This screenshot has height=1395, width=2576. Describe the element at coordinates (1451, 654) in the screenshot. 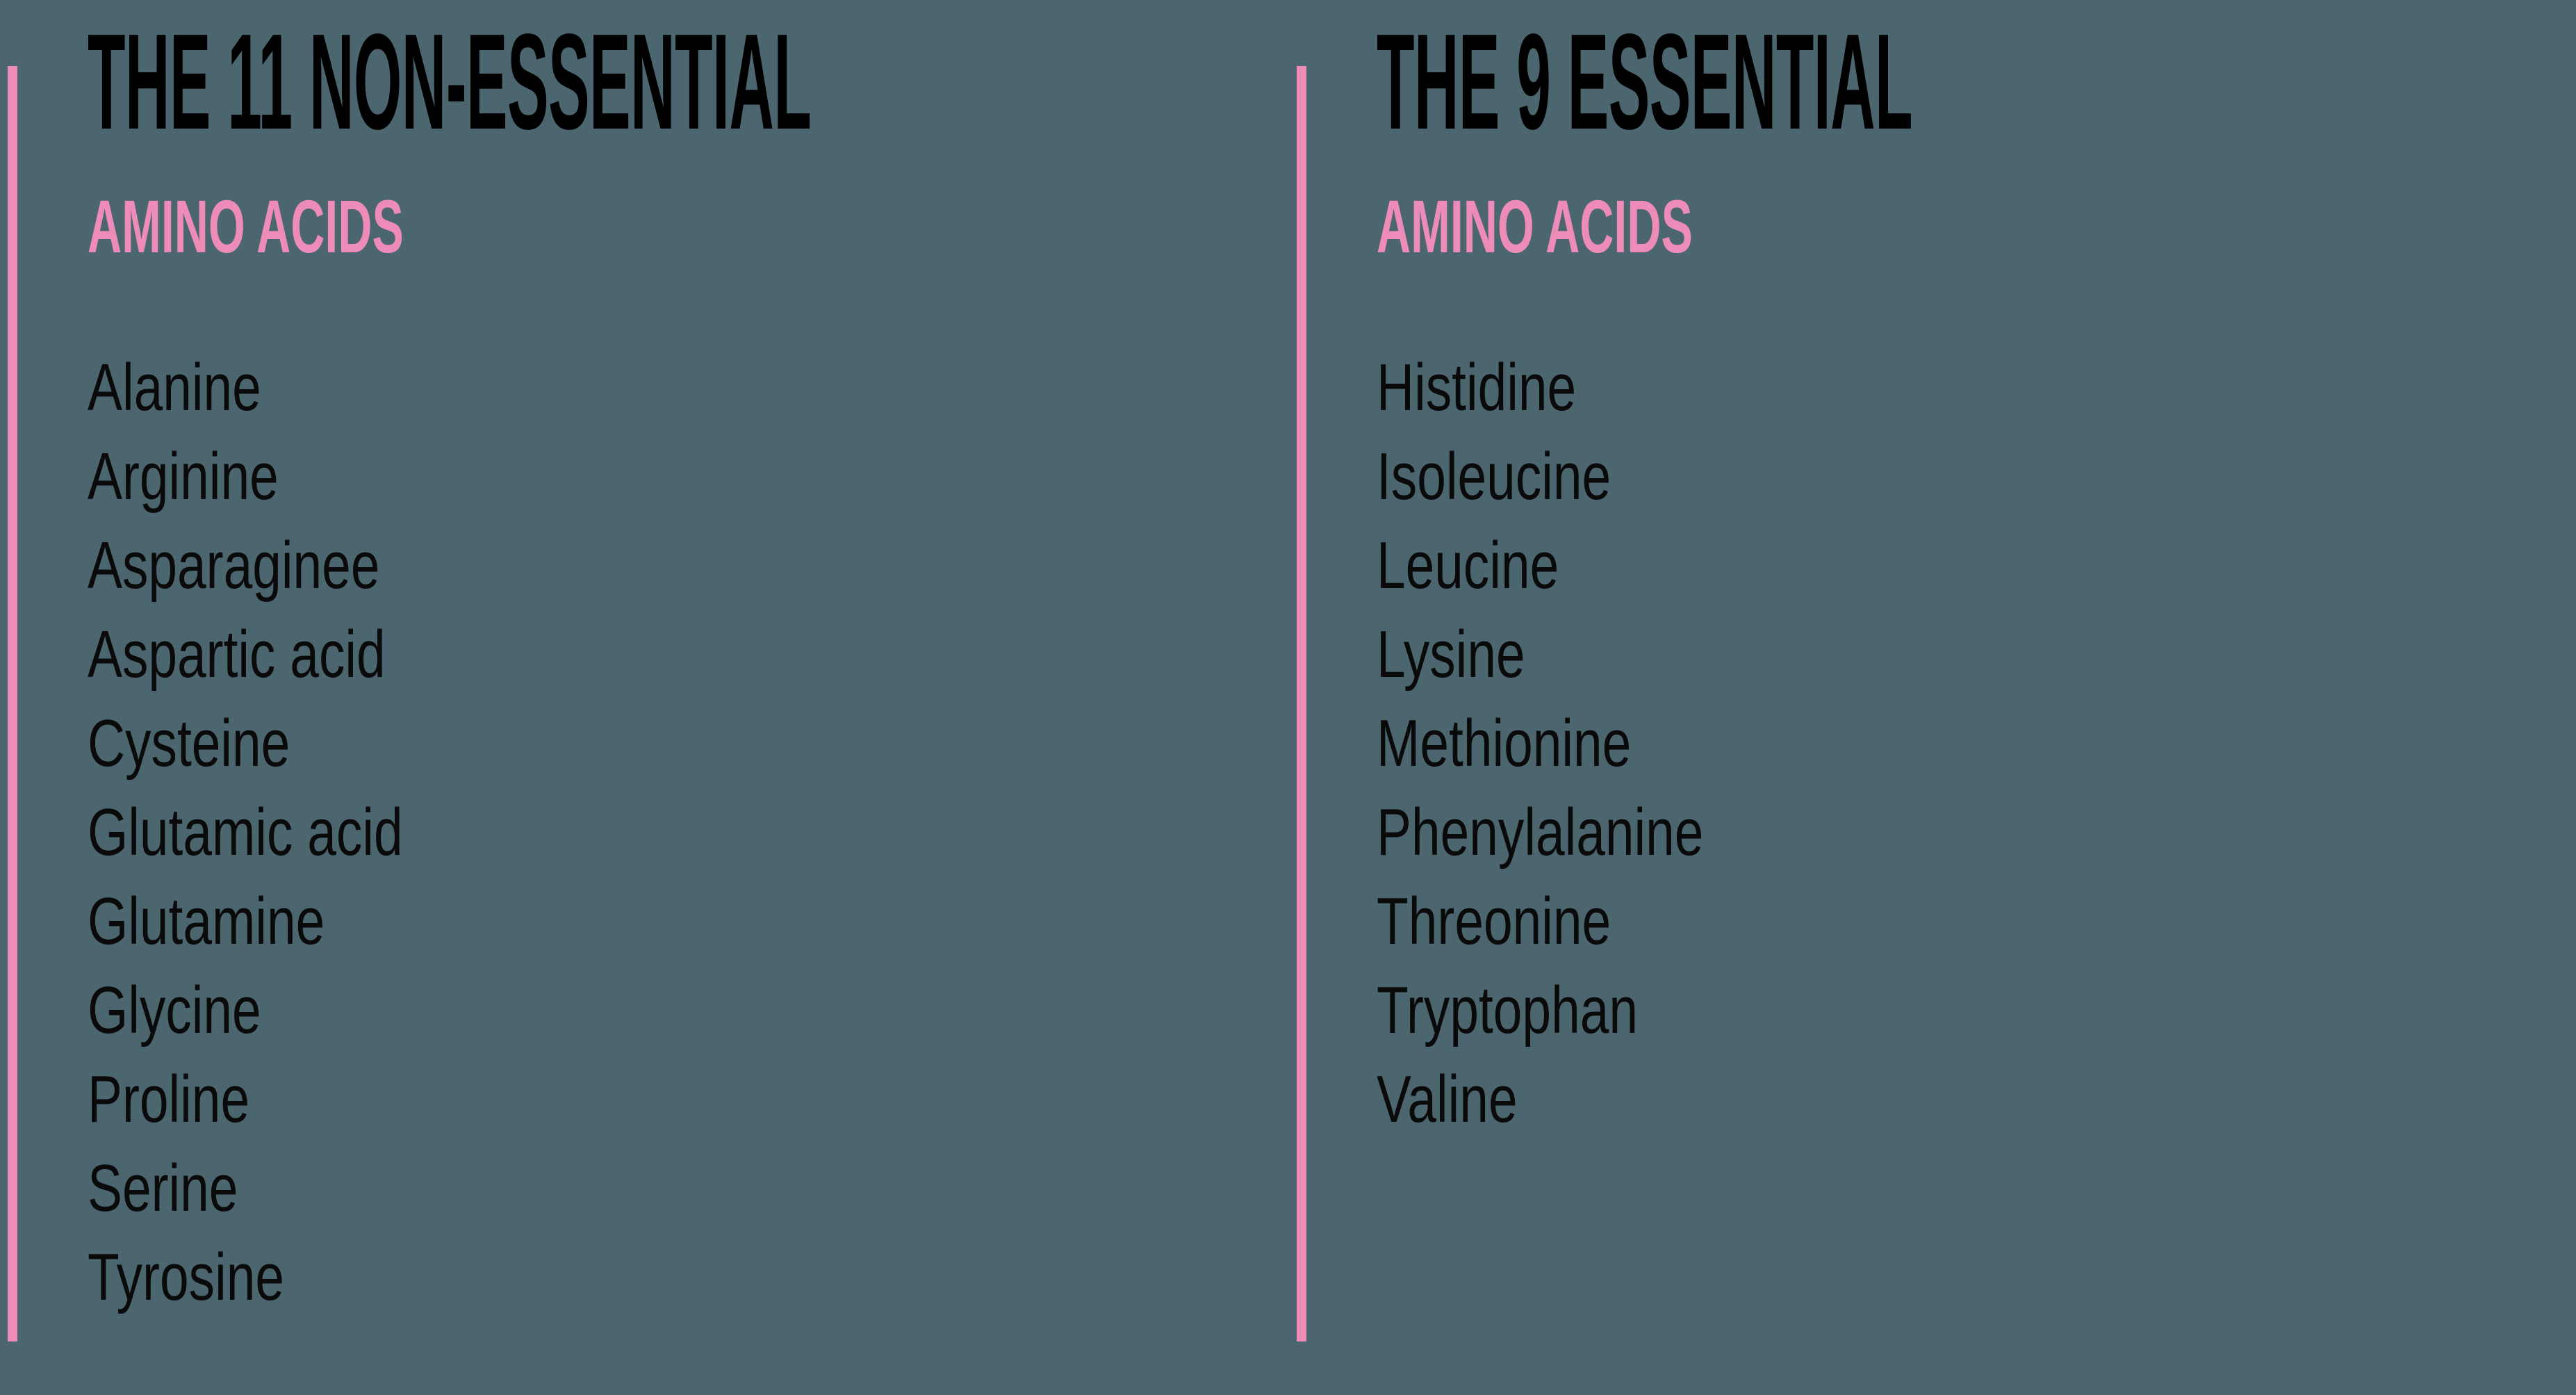

I see `amino-acid-list-item: Lysine` at that location.